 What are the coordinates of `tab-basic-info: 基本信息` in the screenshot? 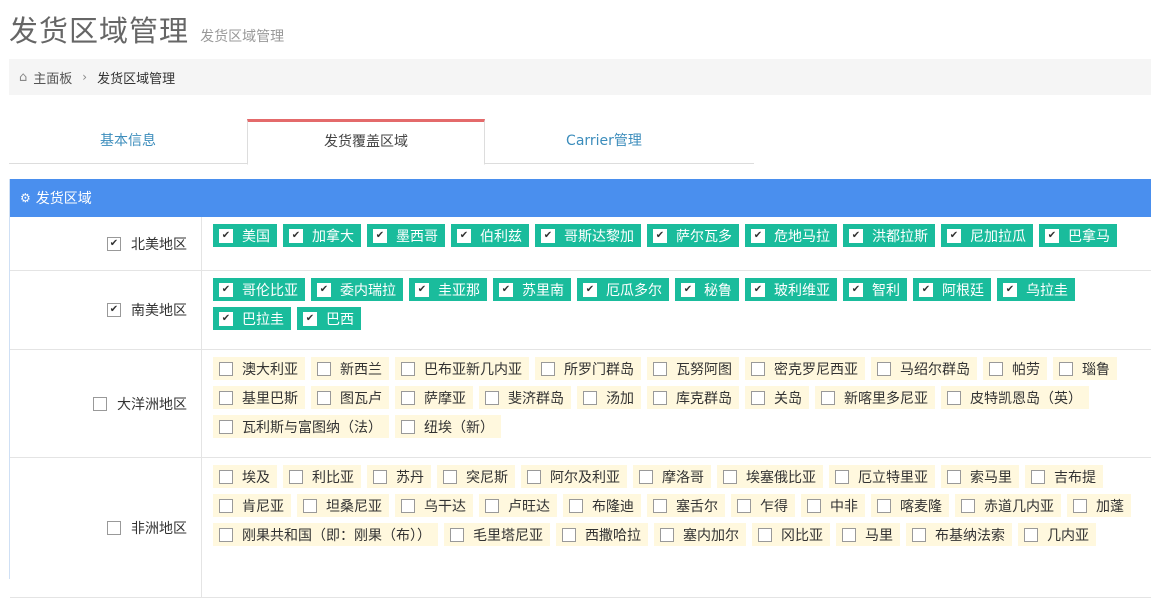 It's located at (128, 141).